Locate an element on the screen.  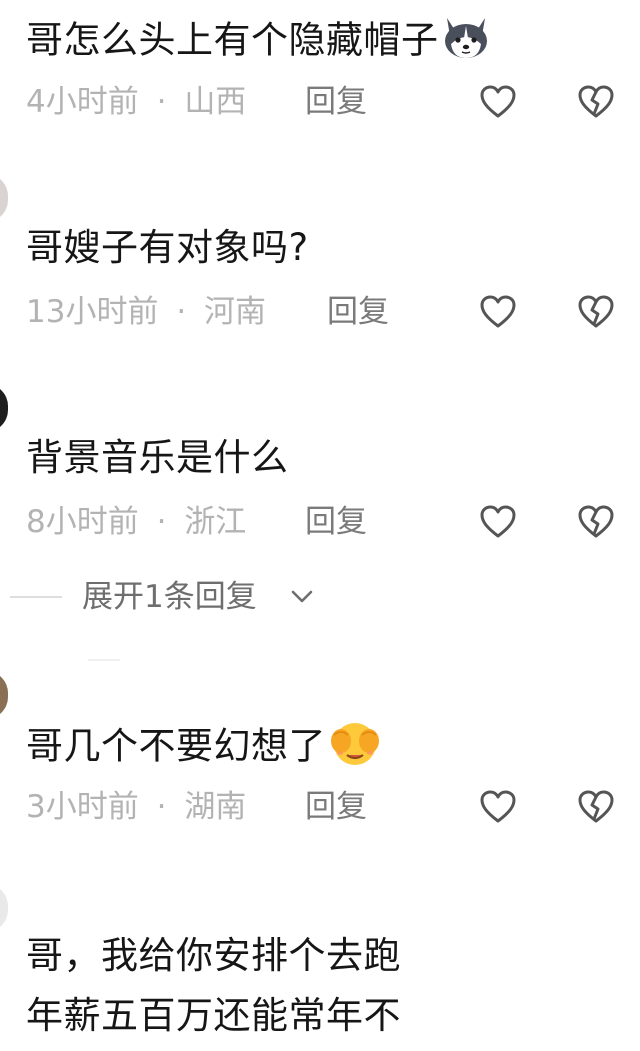
comment-text-line: 年薪五百万还能常年不 is located at coordinates (213, 1015).